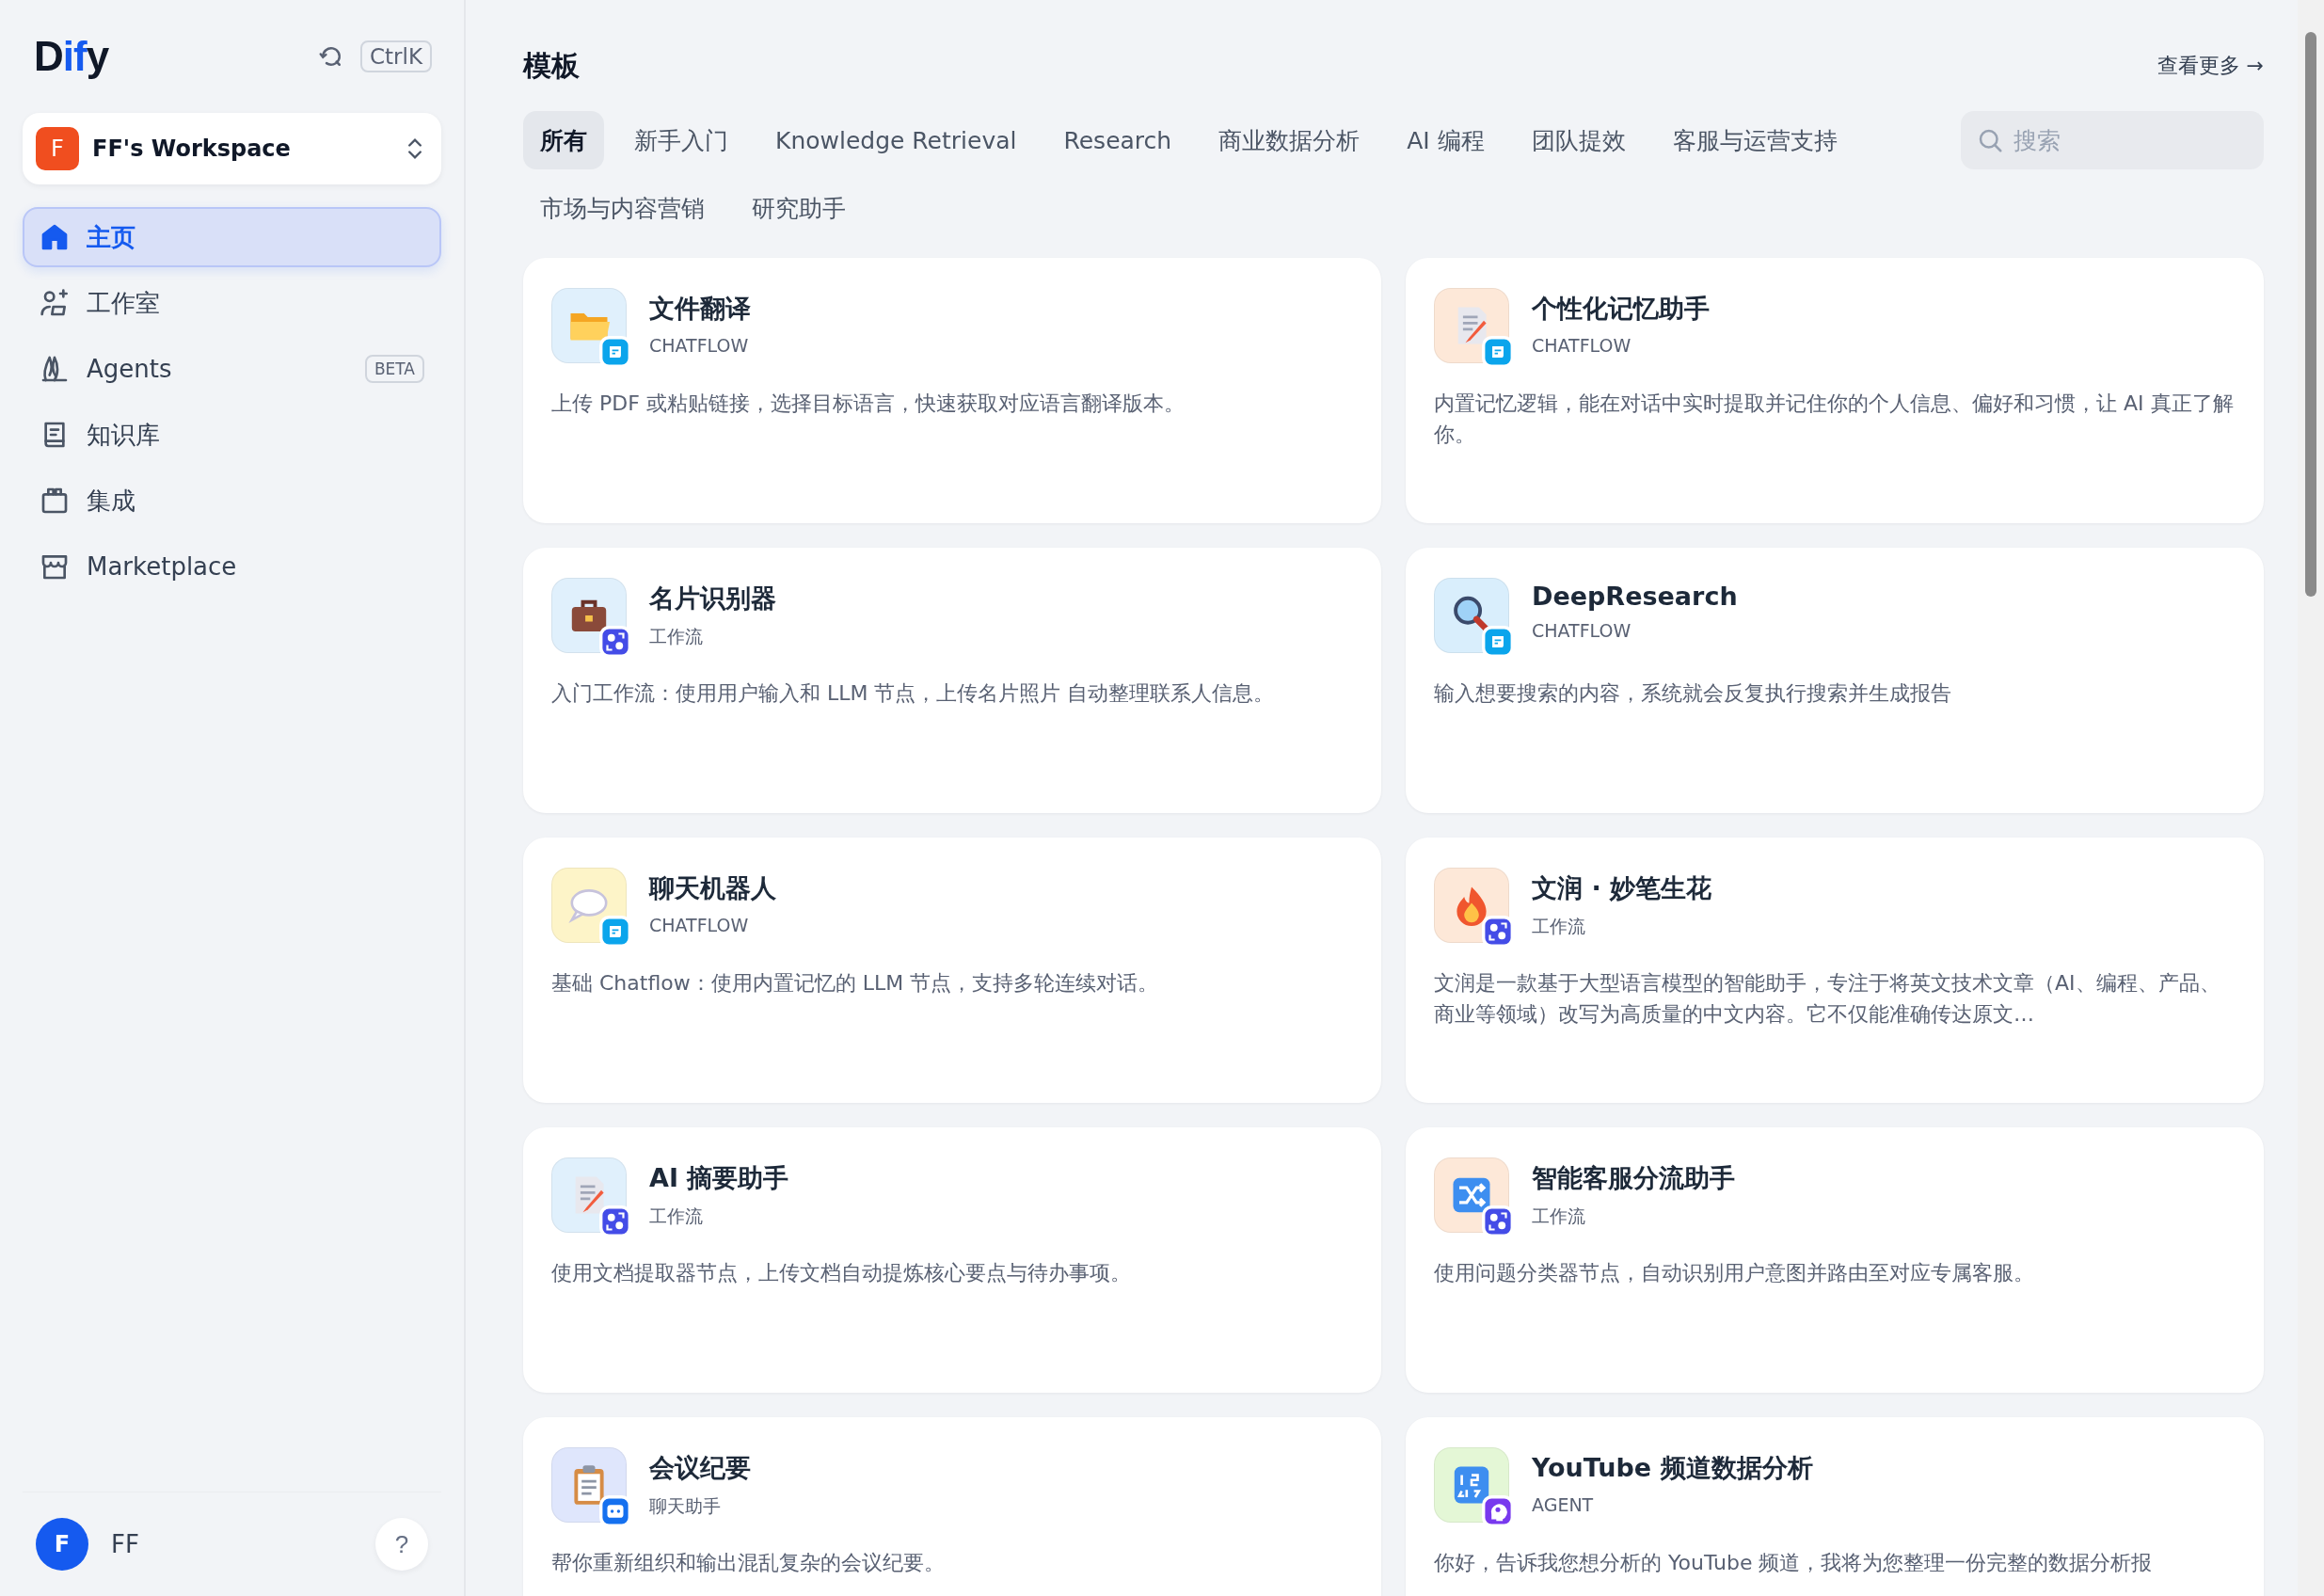  What do you see at coordinates (1754, 140) in the screenshot?
I see `category-tab: 客服与运营支持` at bounding box center [1754, 140].